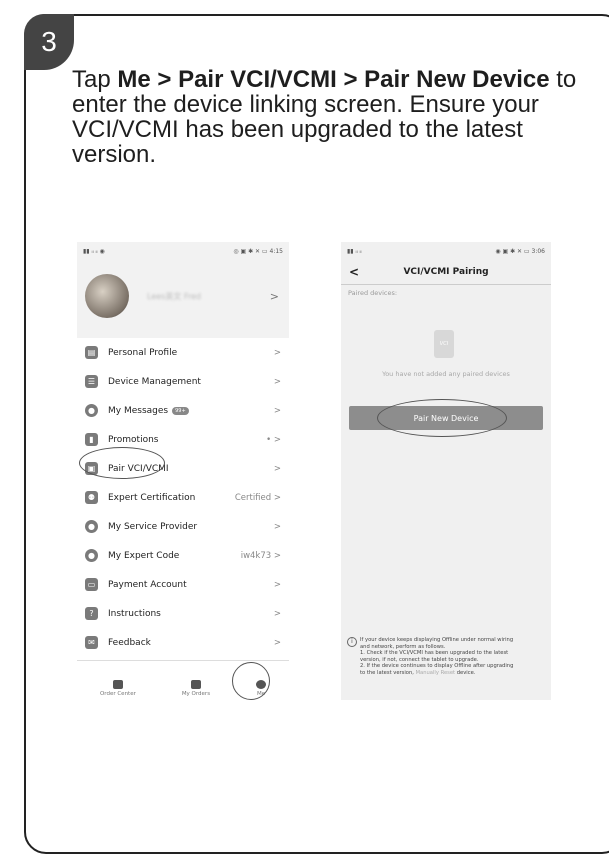 The width and height of the screenshot is (609, 854). I want to click on menu-icon: ⚉, so click(91, 497).